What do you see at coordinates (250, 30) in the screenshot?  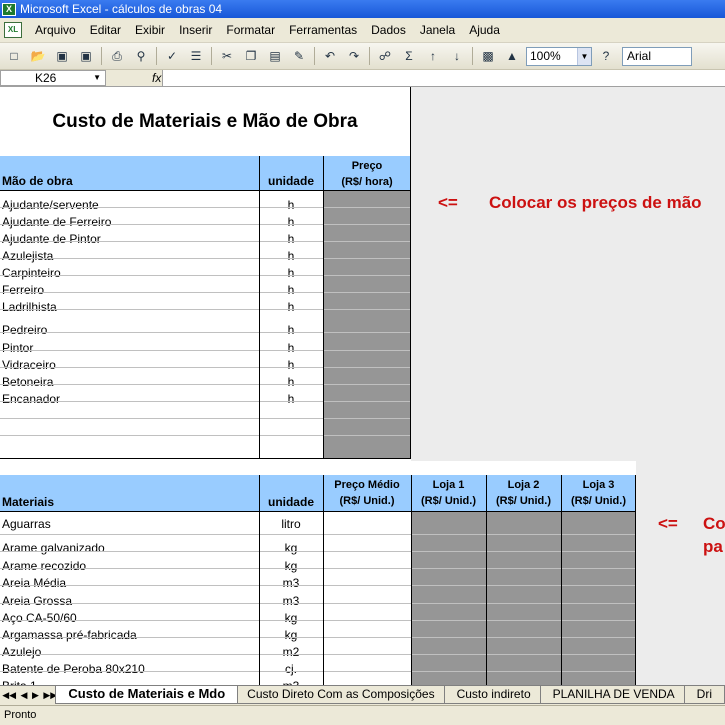 I see `menu-formatar: Formatar` at bounding box center [250, 30].